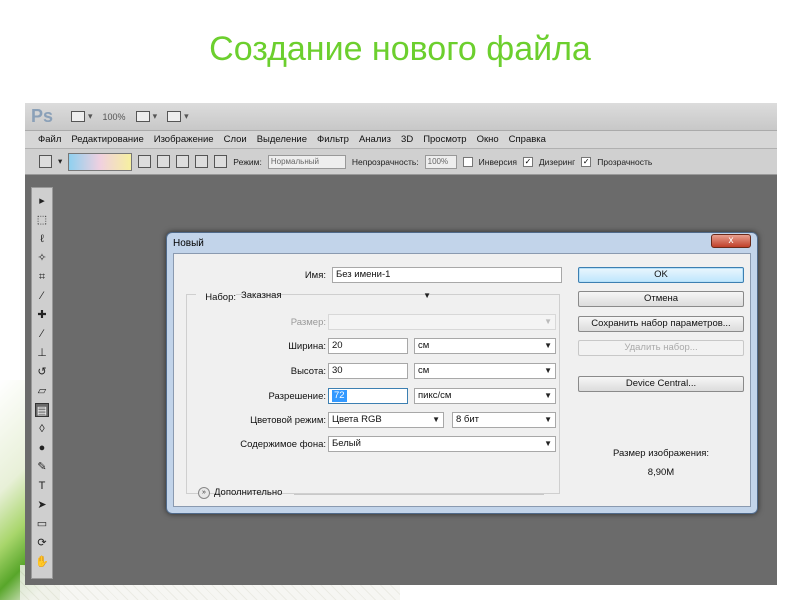  Describe the element at coordinates (485, 396) in the screenshot. I see `resolution-unit-select: пикс/см ▼` at that location.